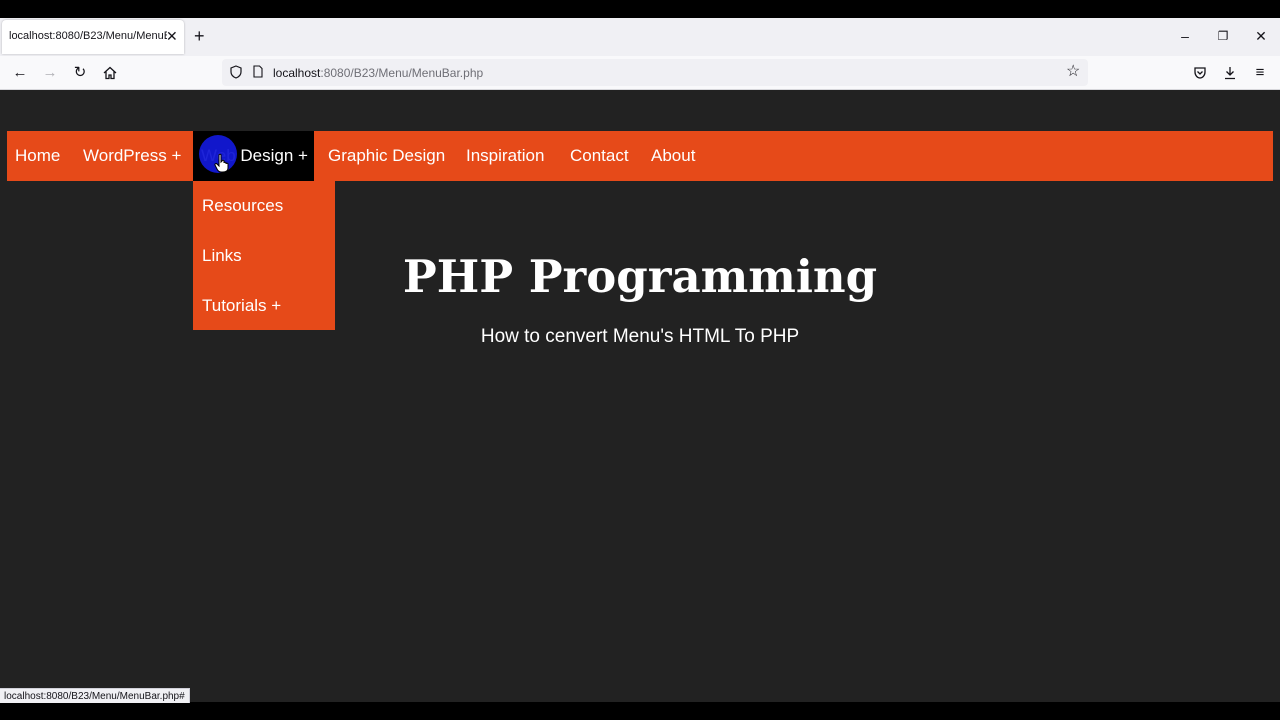  I want to click on url-host: localhost, so click(297, 73).